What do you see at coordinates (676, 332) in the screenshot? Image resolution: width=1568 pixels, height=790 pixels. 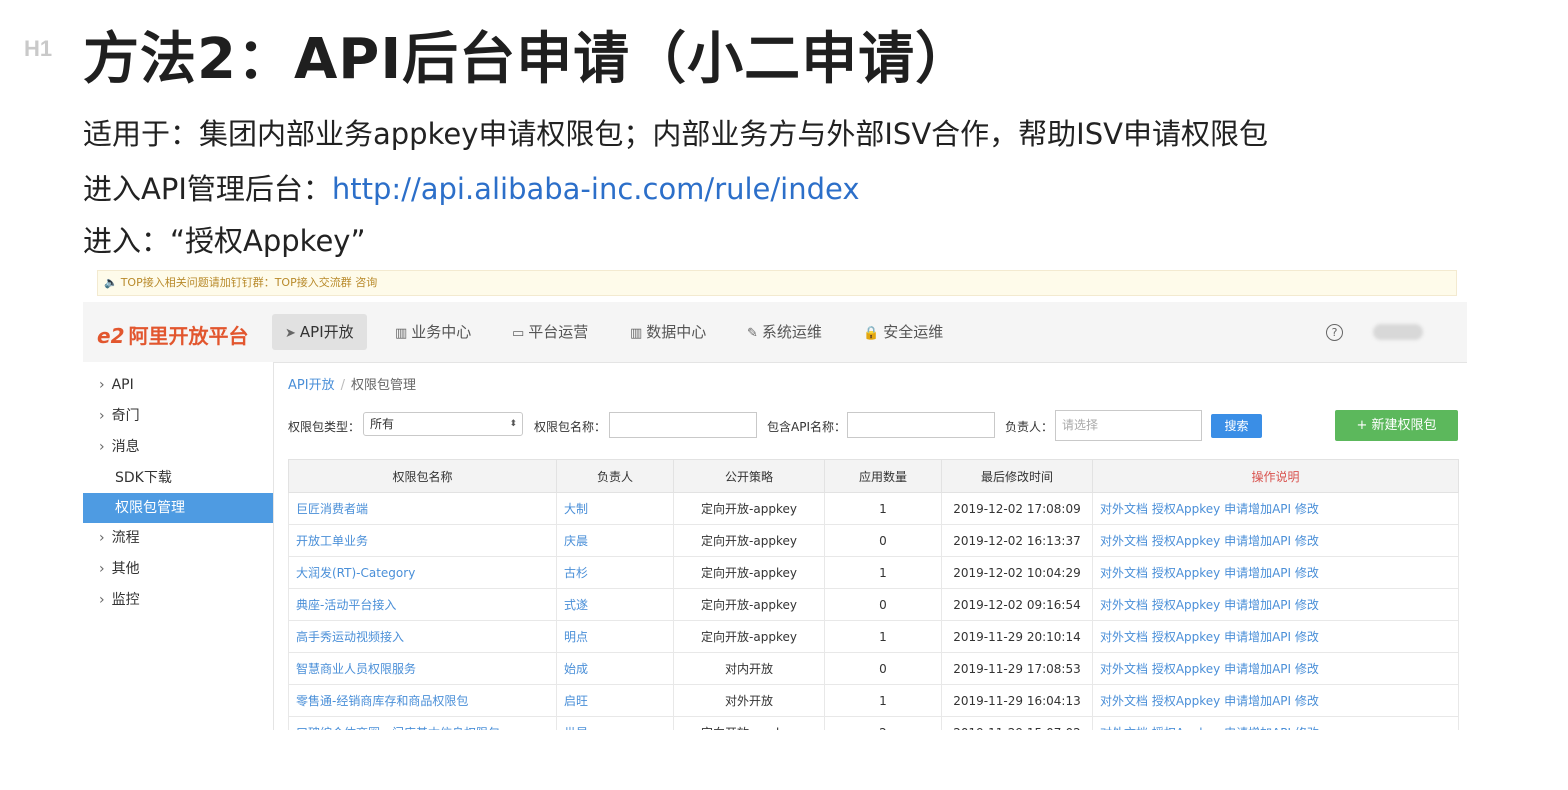 I see `nav-label: 数据中心` at bounding box center [676, 332].